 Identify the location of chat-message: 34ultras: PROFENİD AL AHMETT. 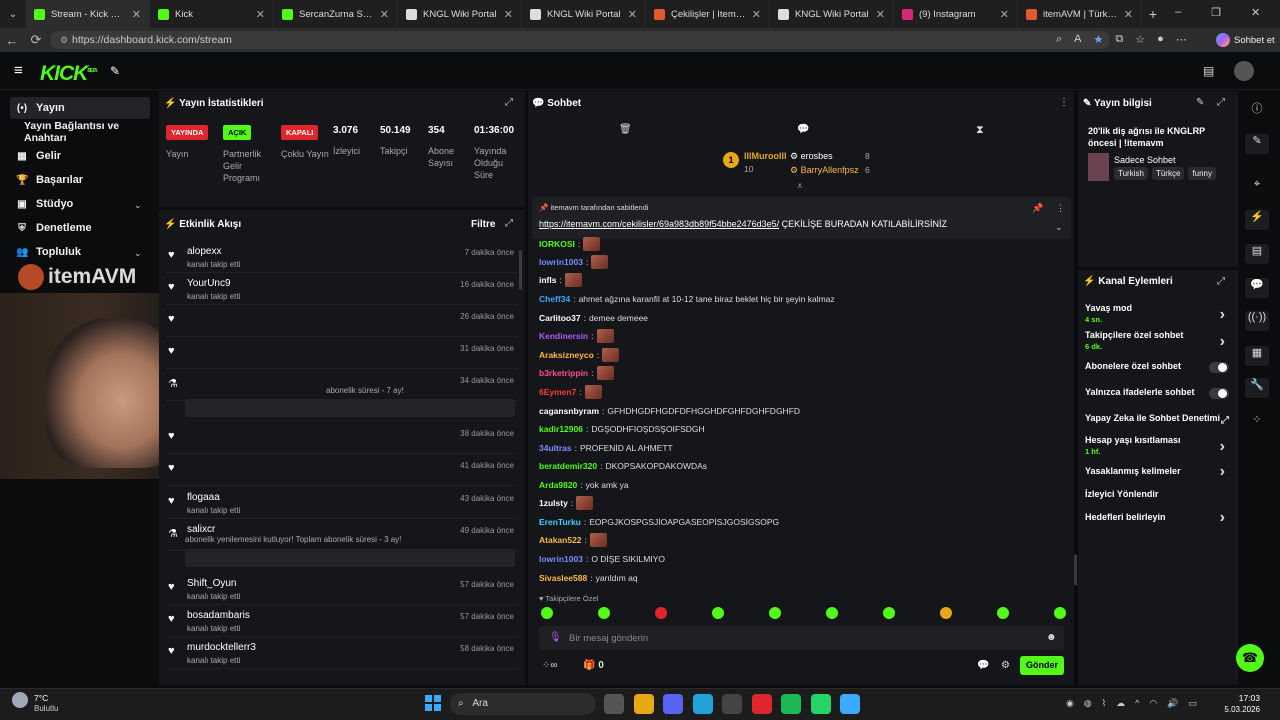
(606, 448).